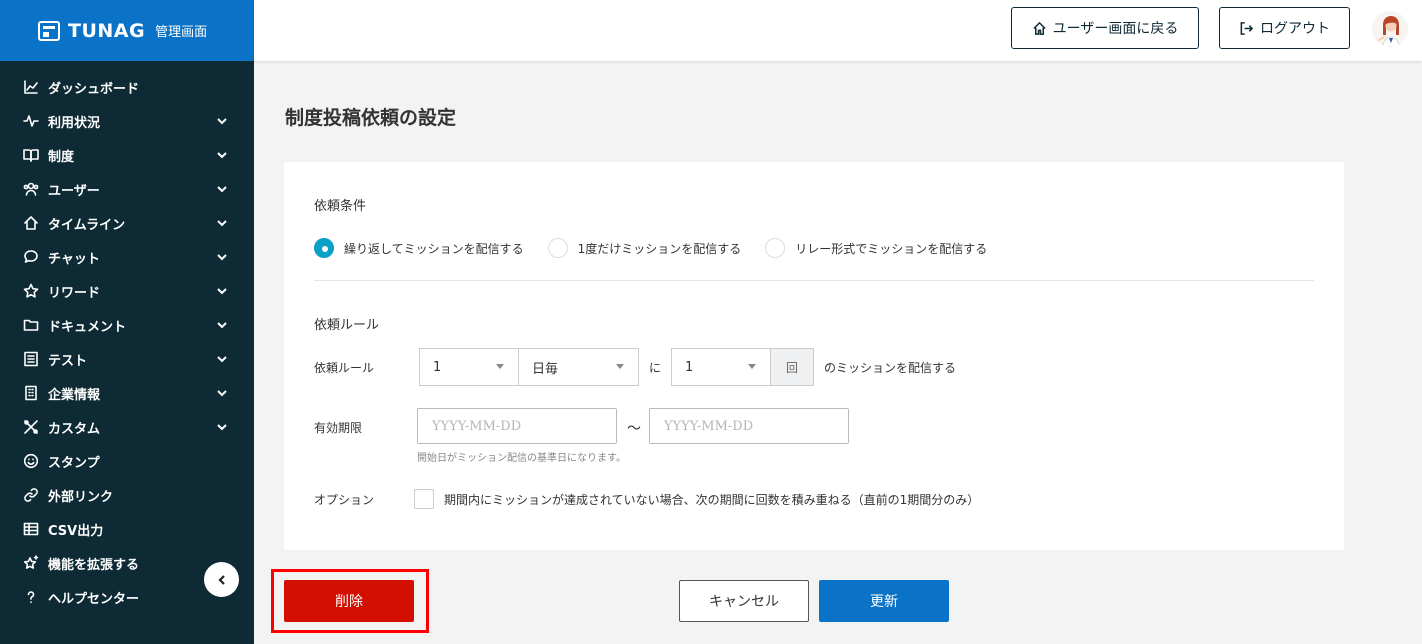 The width and height of the screenshot is (1422, 644). I want to click on radio-label: 1度だけミッションを配信する, so click(659, 248).